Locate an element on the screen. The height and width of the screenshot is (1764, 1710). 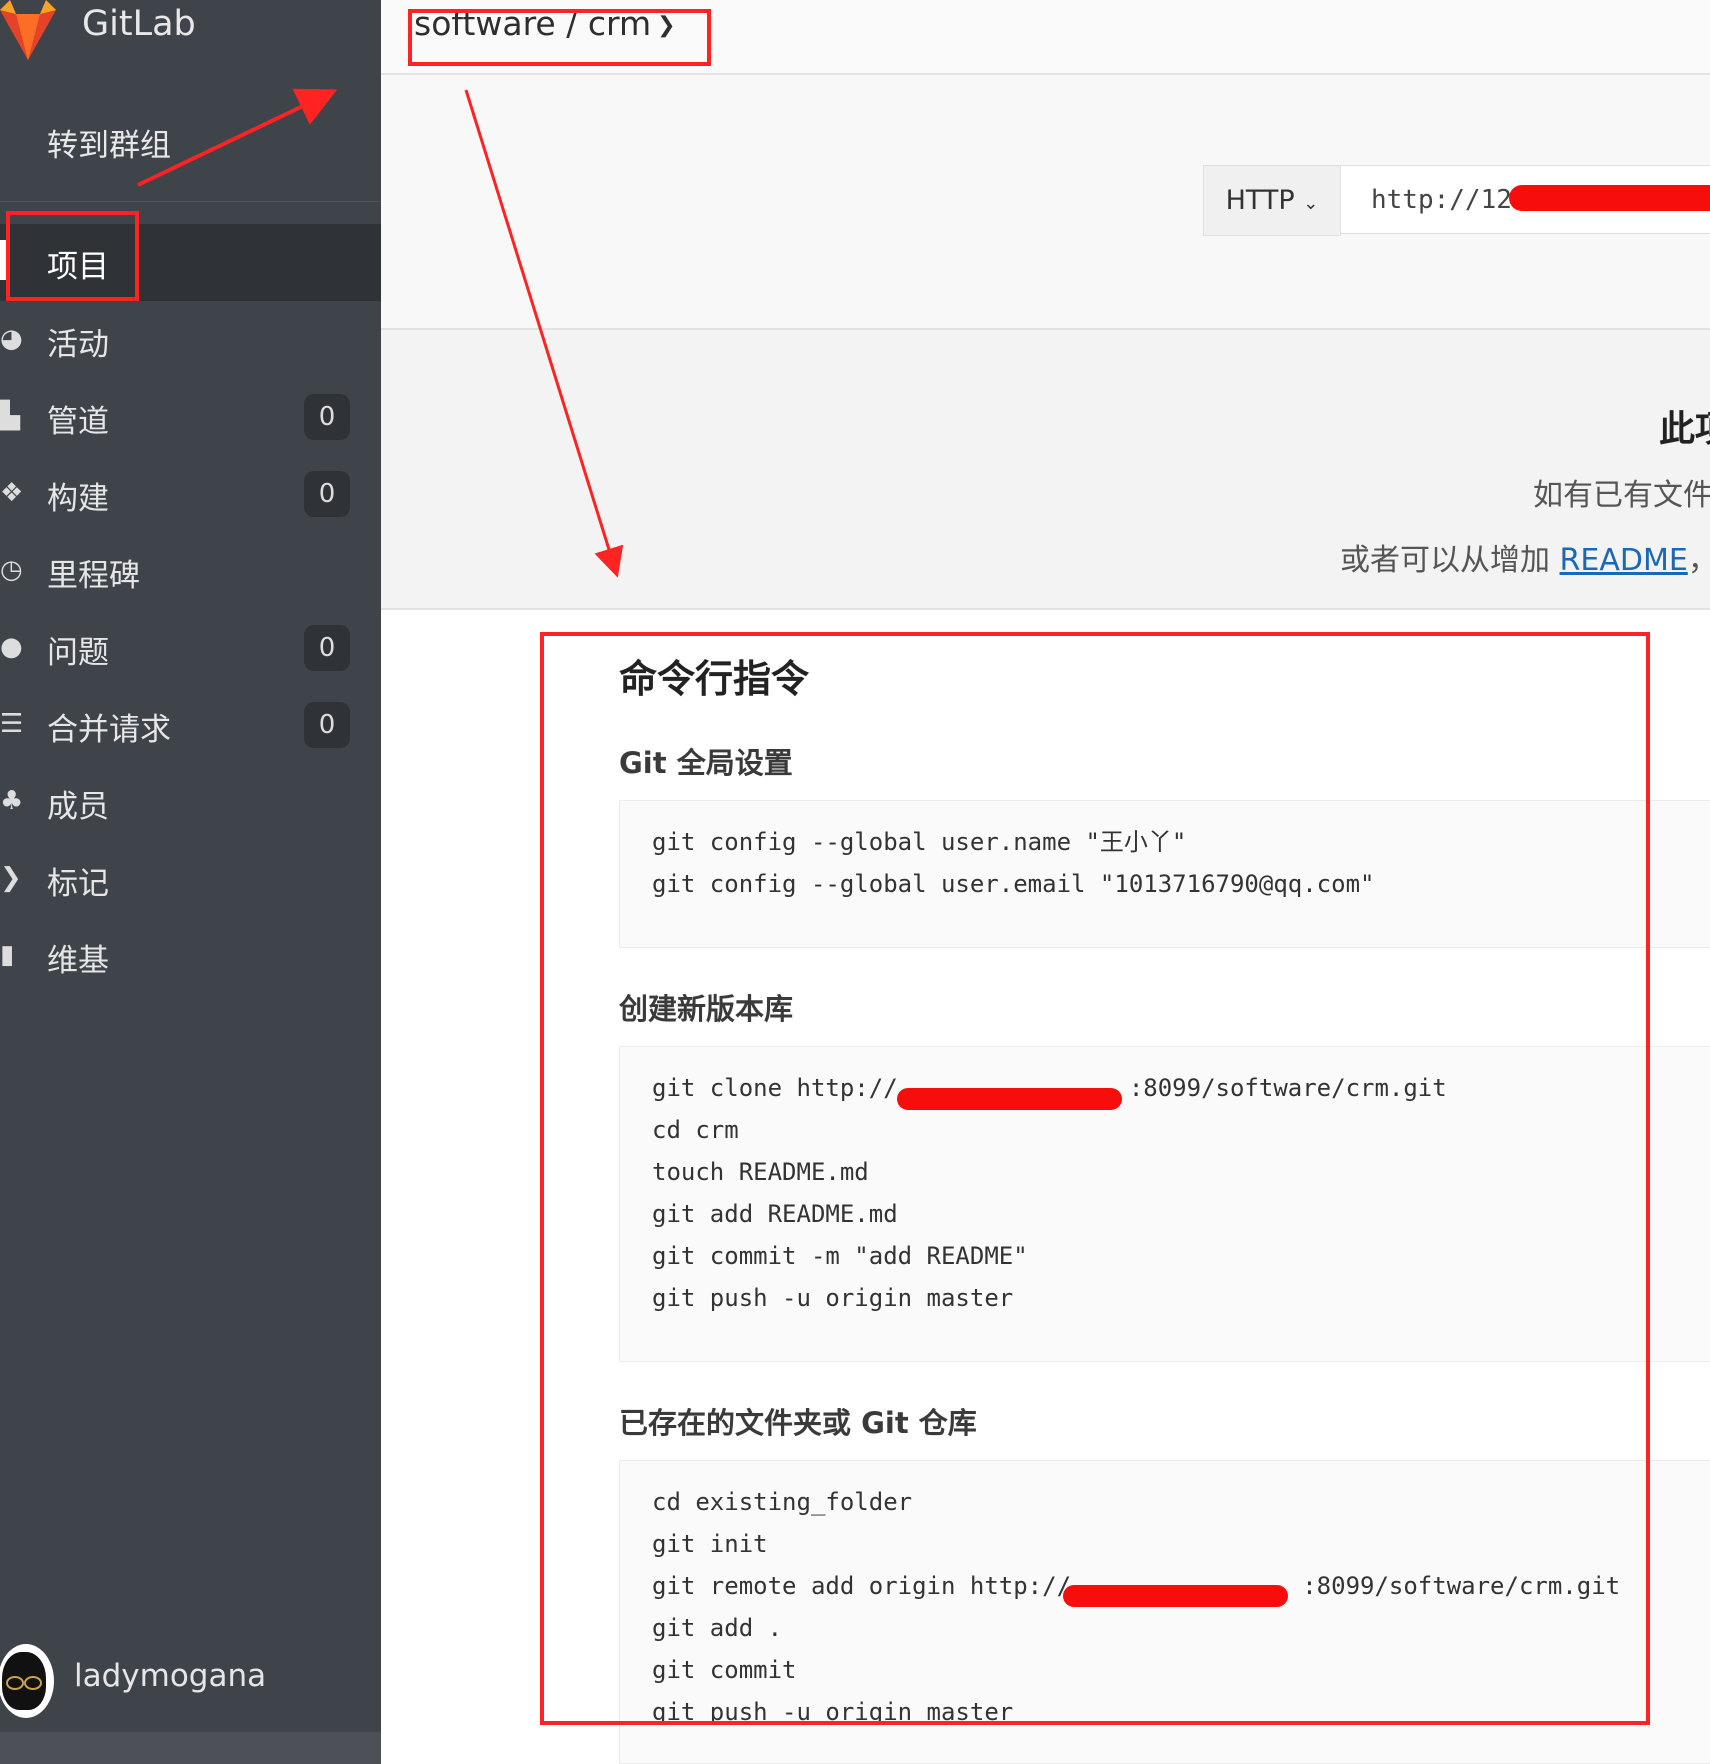
clone-panel: HTTP ⌄ http://12 is located at coordinates (1045, 202).